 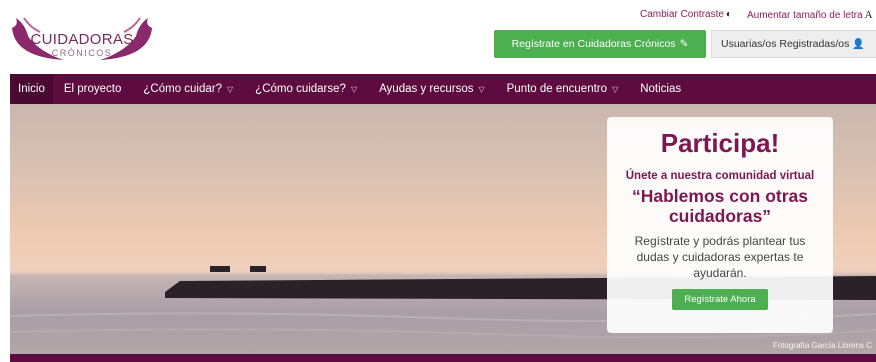 I want to click on nav-item-label: Ayudas y recursos, so click(x=426, y=89).